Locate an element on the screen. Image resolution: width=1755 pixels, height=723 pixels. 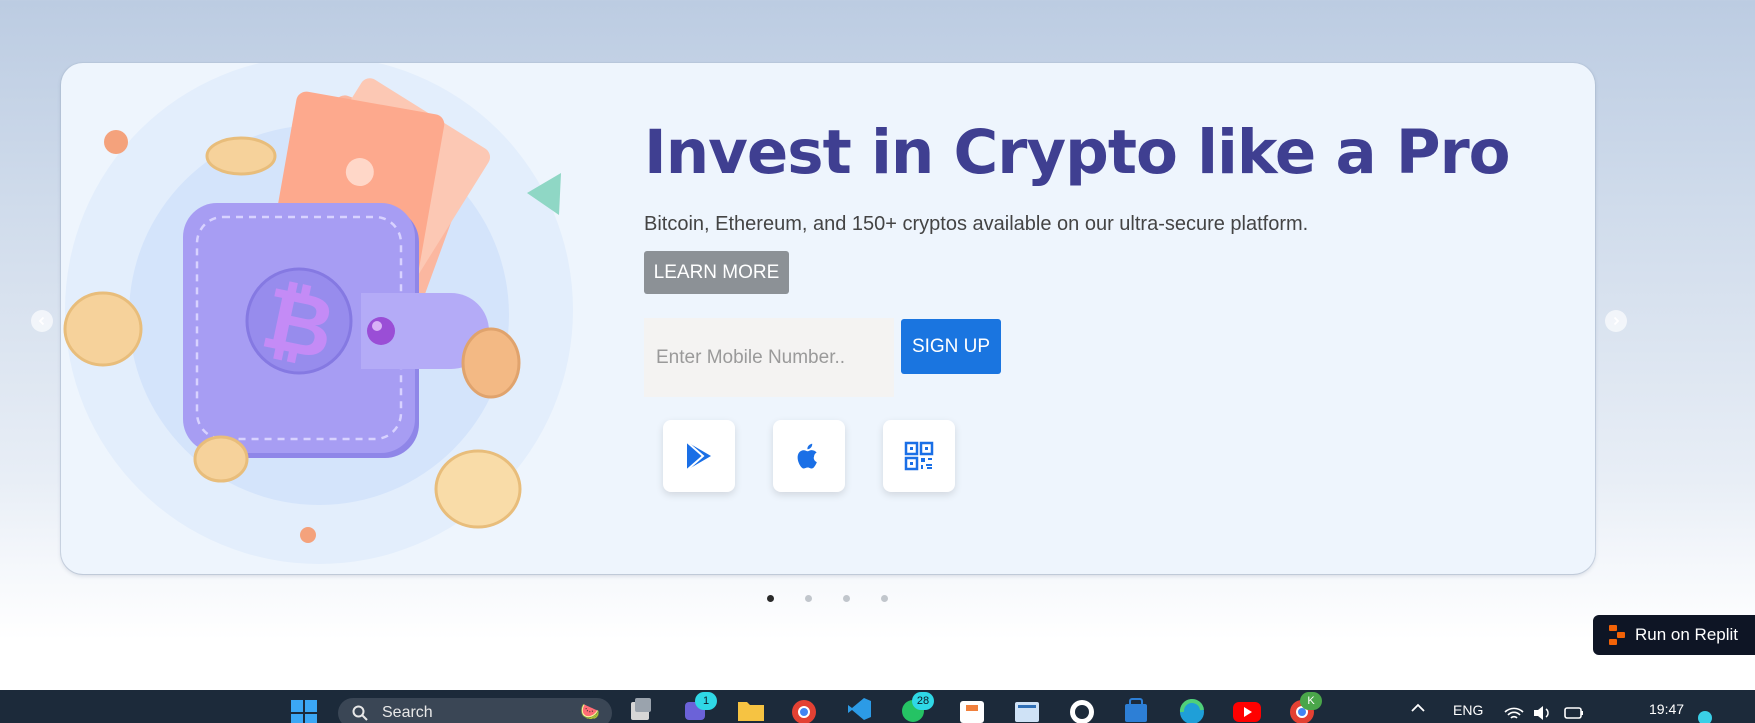
github-app is located at coordinates (1082, 709).